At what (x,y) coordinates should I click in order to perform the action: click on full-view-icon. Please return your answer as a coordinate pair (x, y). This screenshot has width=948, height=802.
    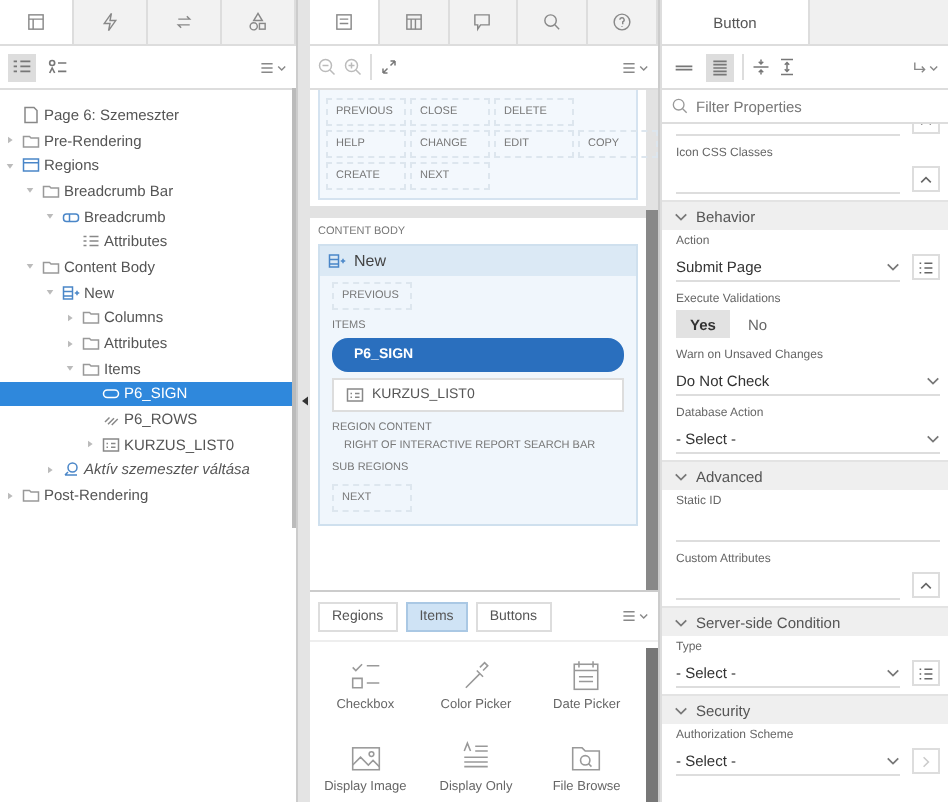
    Looking at the image, I should click on (720, 67).